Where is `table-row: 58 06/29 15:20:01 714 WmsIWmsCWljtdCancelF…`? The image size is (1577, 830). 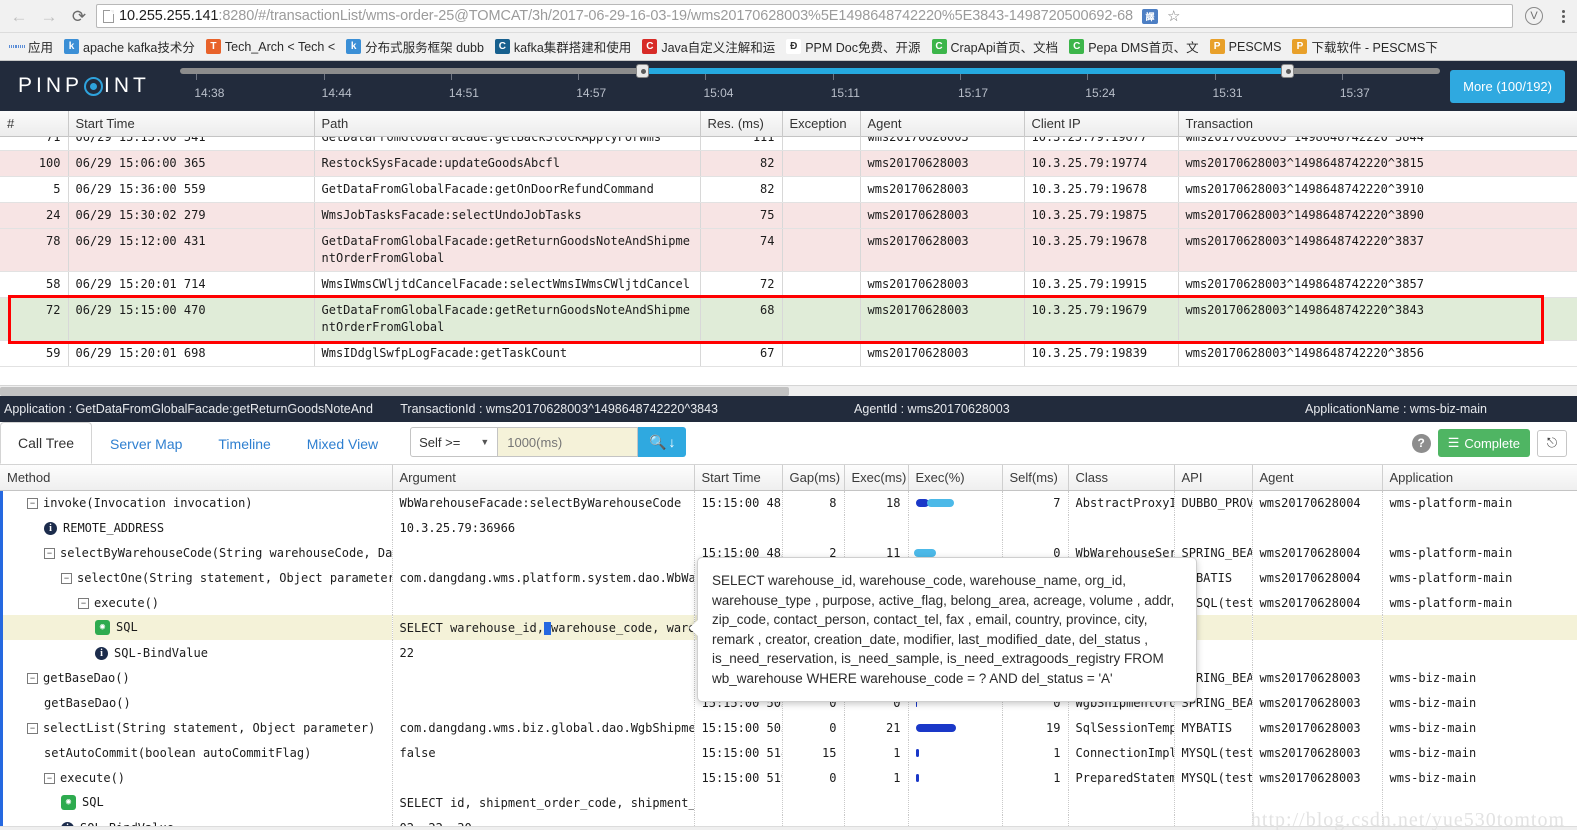
table-row: 58 06/29 15:20:01 714 WmsIWmsCWljtdCancelF… is located at coordinates (788, 284).